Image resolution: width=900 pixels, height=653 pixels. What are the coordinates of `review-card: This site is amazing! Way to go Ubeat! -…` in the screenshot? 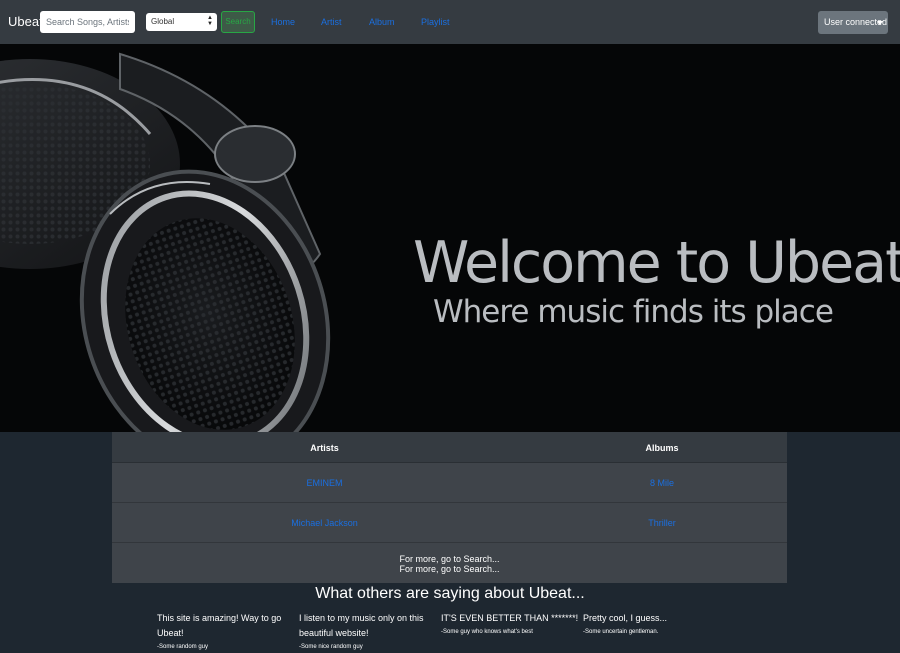 It's located at (227, 632).